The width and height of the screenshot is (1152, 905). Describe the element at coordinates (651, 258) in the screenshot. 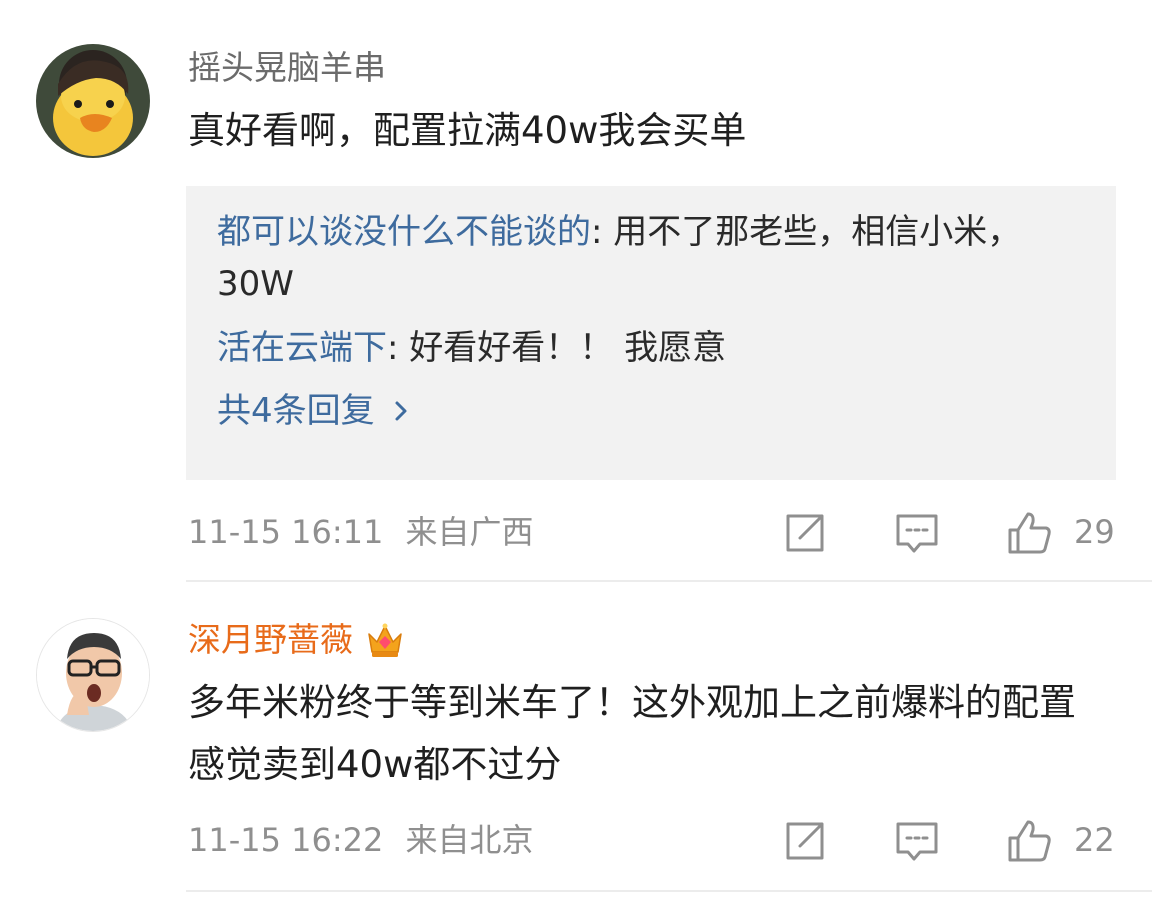

I see `reply-item: 都可以谈没什么不能谈的: 用不了那老些，相信小米，30W` at that location.